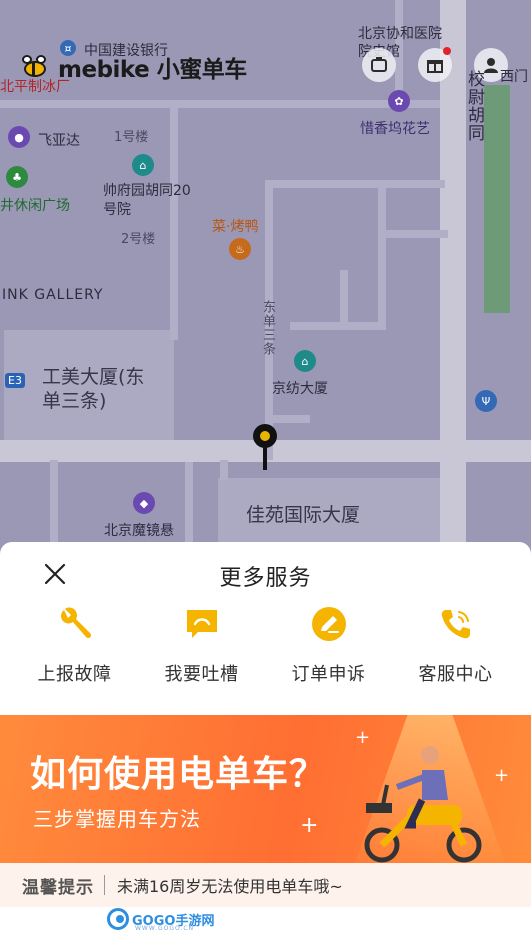 The image size is (531, 942). What do you see at coordinates (423, 804) in the screenshot?
I see `rider-illustration` at bounding box center [423, 804].